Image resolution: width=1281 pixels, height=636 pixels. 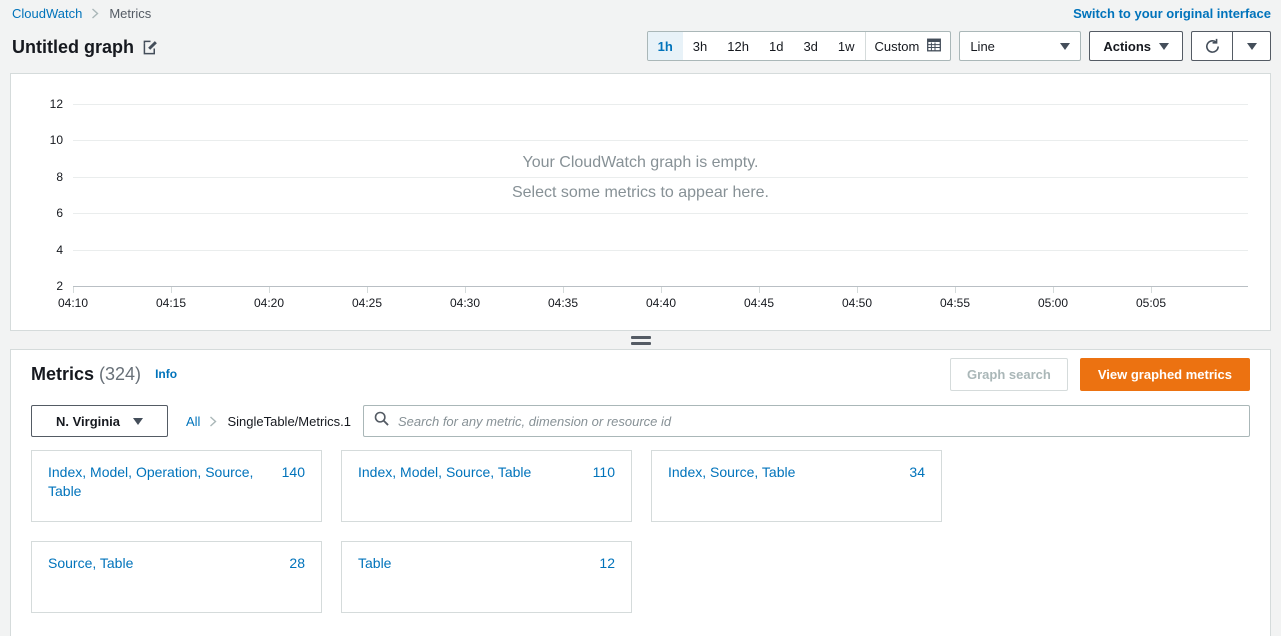 I want to click on metrics-filter-row: N. Virginia All SingleTable/Metrics.1, so click(x=640, y=421).